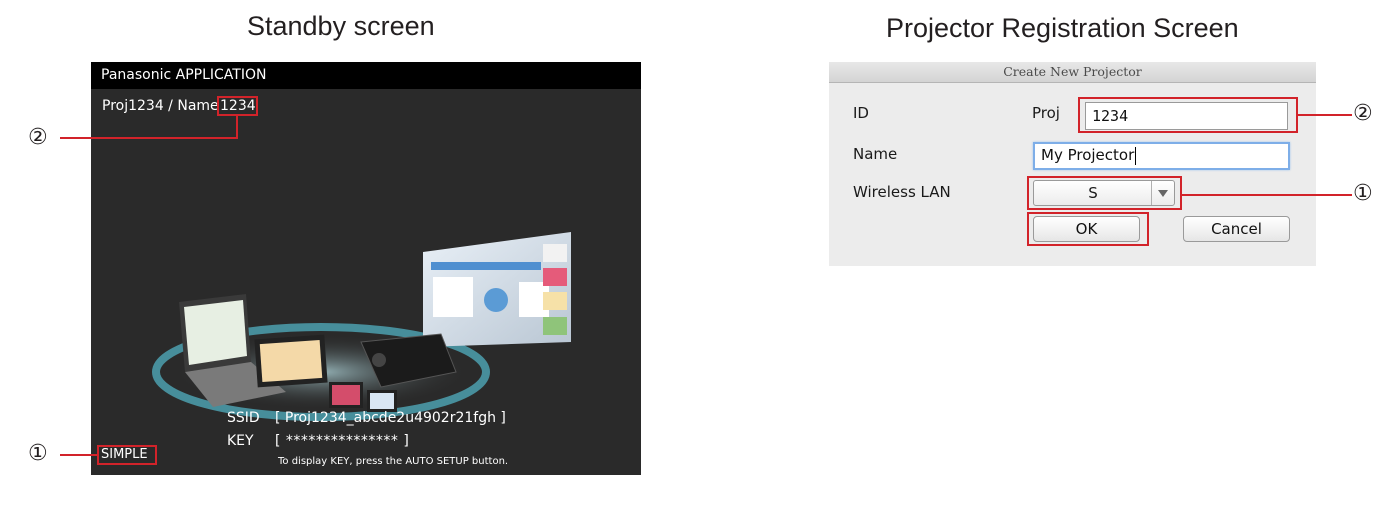 The height and width of the screenshot is (506, 1396). I want to click on callout-1-right: ①, so click(1363, 193).